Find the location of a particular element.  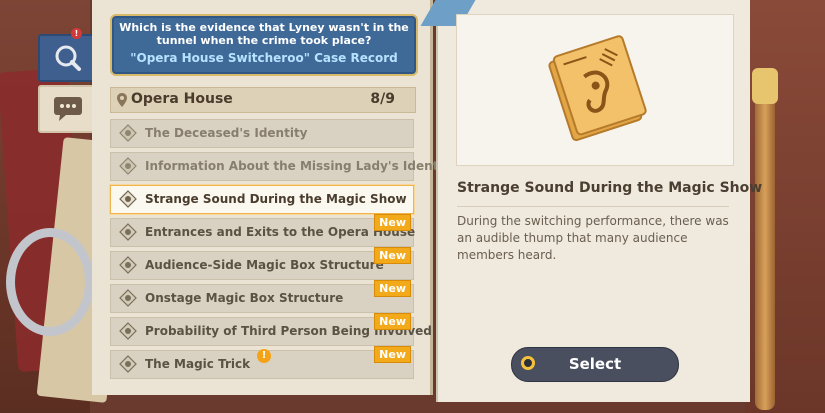

evidence-image-frame is located at coordinates (595, 90).